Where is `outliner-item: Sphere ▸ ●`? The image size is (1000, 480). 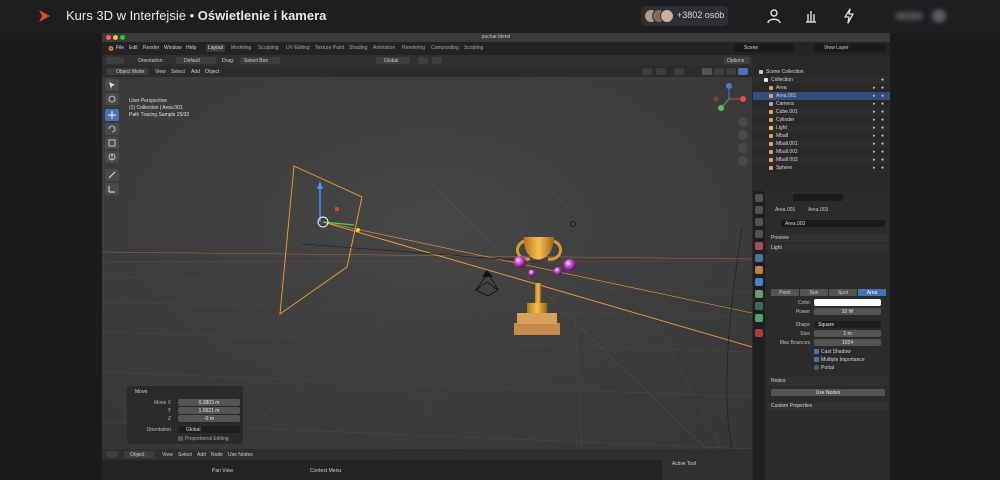 outliner-item: Sphere ▸ ● is located at coordinates (821, 168).